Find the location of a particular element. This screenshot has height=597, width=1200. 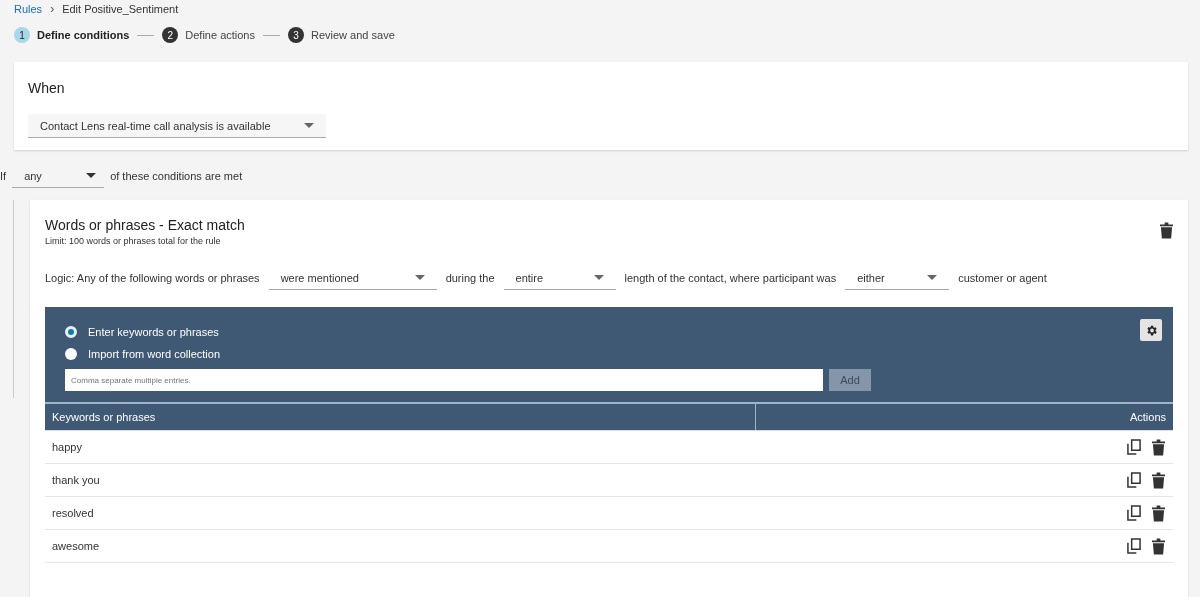

table-cell: thank you is located at coordinates (76, 480).